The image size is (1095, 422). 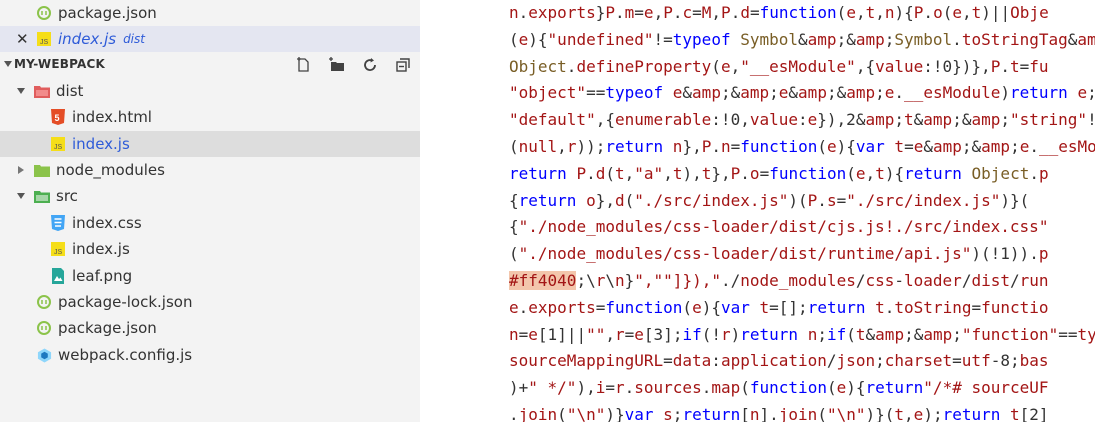 What do you see at coordinates (107, 328) in the screenshot?
I see `tree-label: package.json` at bounding box center [107, 328].